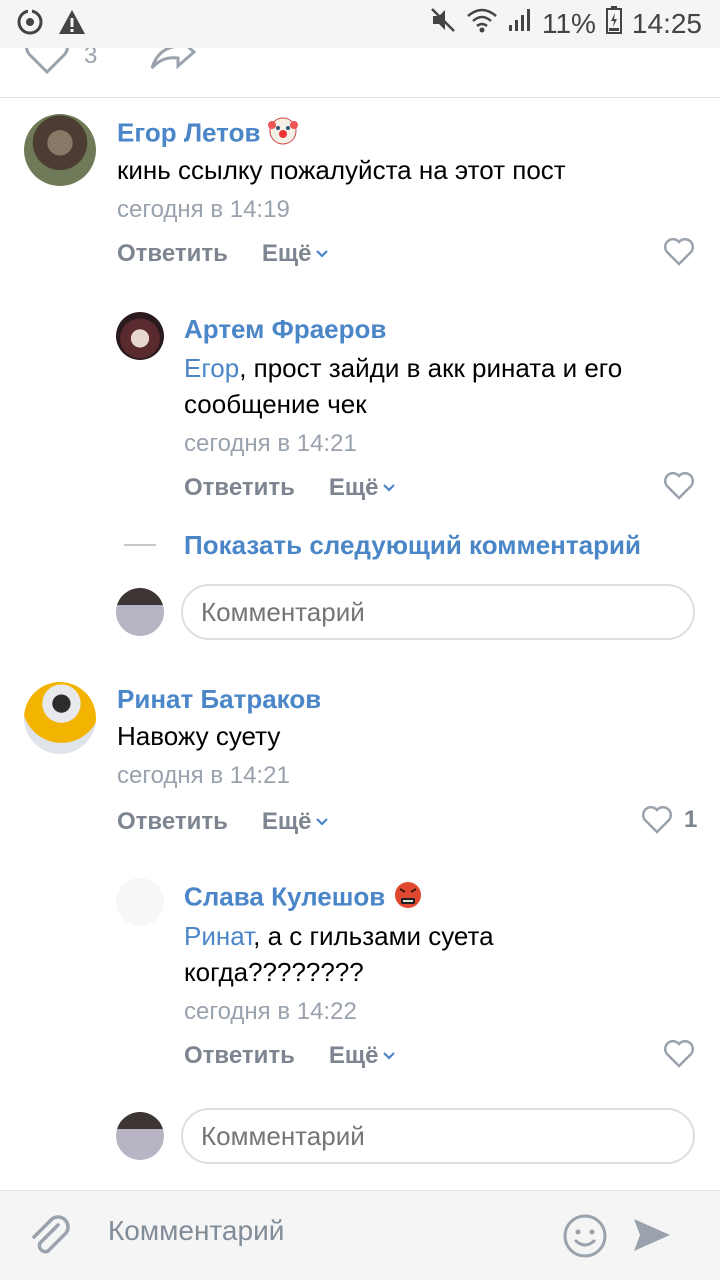 The image size is (720, 1280). What do you see at coordinates (218, 936) in the screenshot?
I see `mention-link: Ринат` at bounding box center [218, 936].